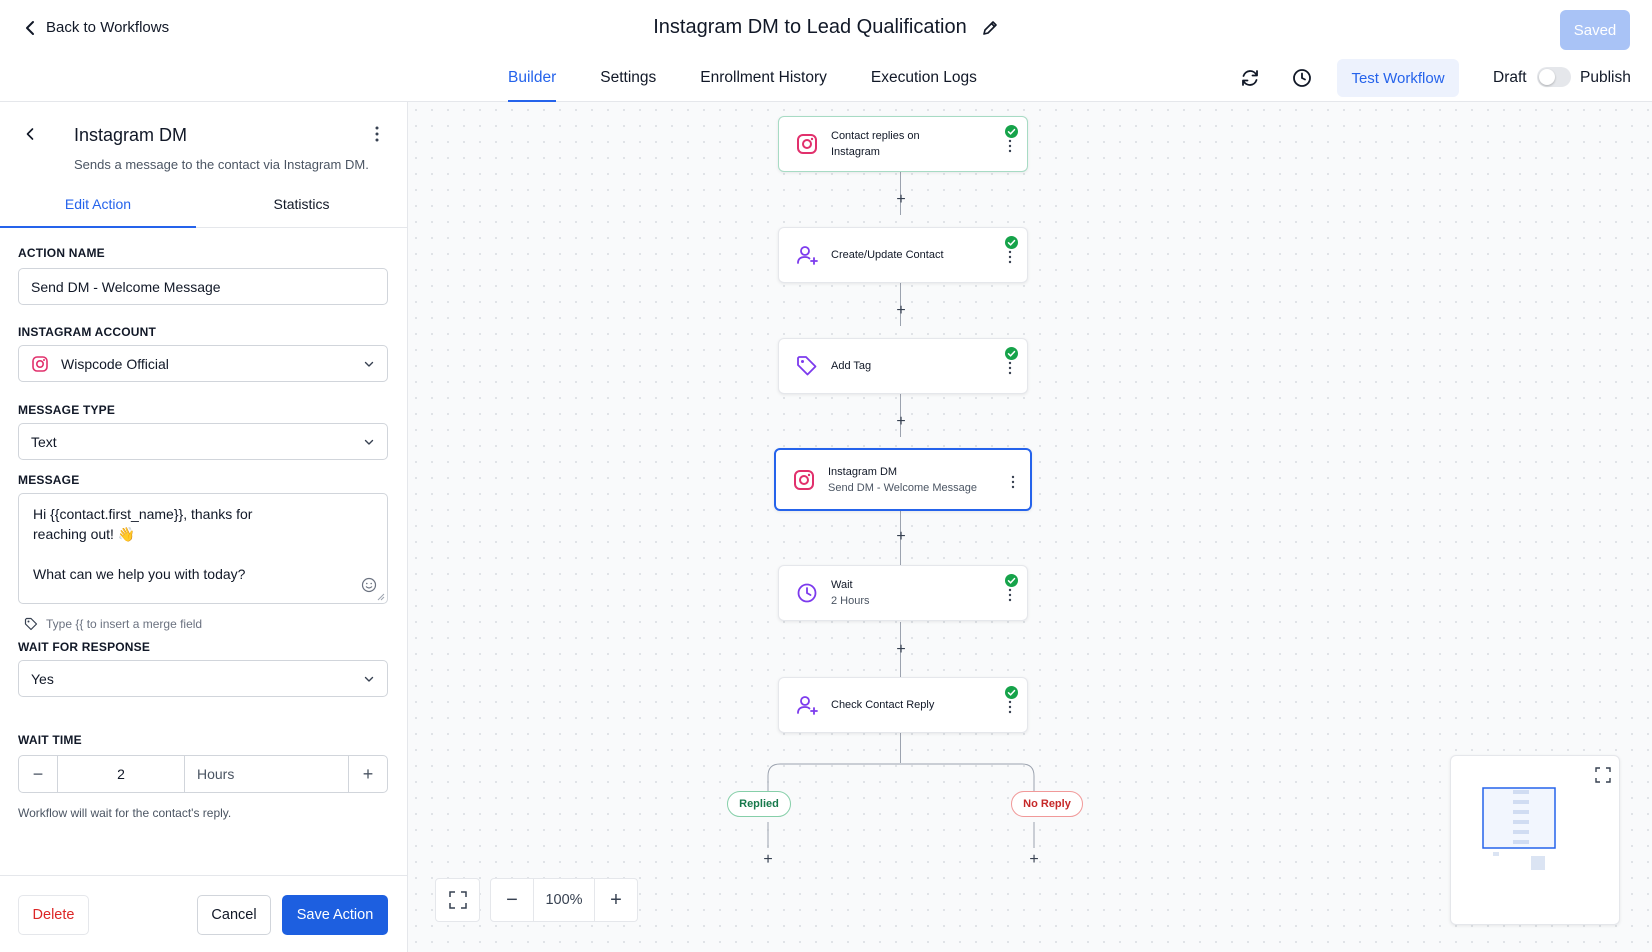 The image size is (1652, 952). Describe the element at coordinates (143, 514) in the screenshot. I see `message-line: Hi {{contact.first_name}}, thanks for` at that location.